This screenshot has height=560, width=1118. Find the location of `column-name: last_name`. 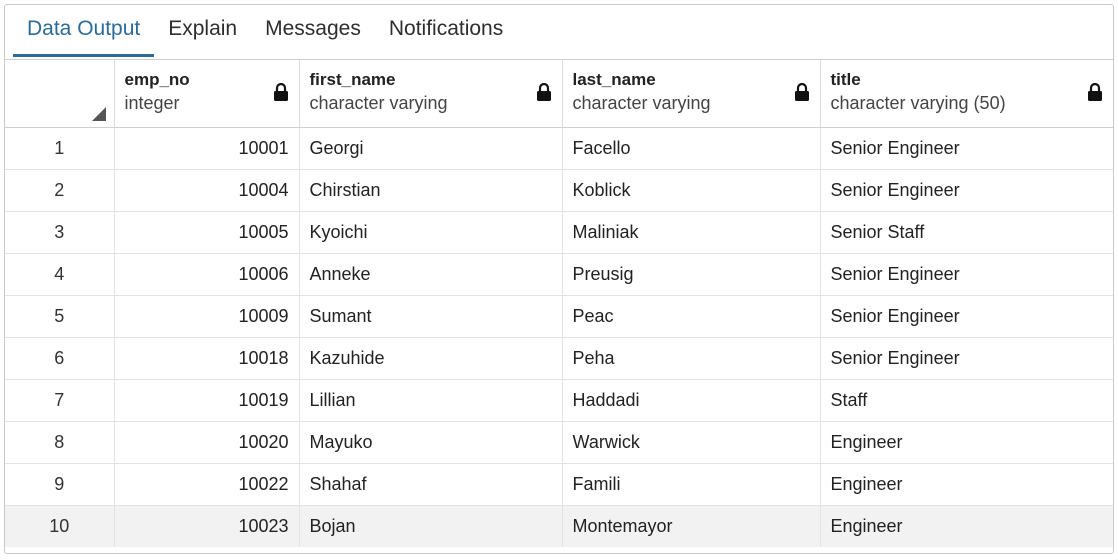

column-name: last_name is located at coordinates (614, 79).